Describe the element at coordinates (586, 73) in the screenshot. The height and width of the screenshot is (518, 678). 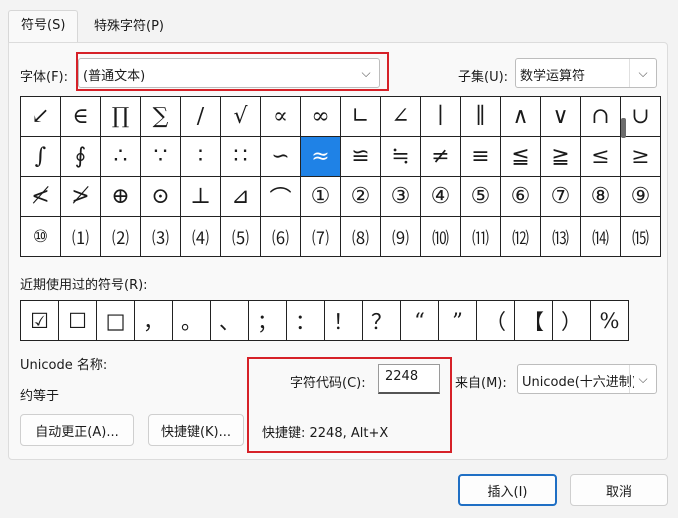
I see `subset-combo: 数学运算符 ⌵` at that location.